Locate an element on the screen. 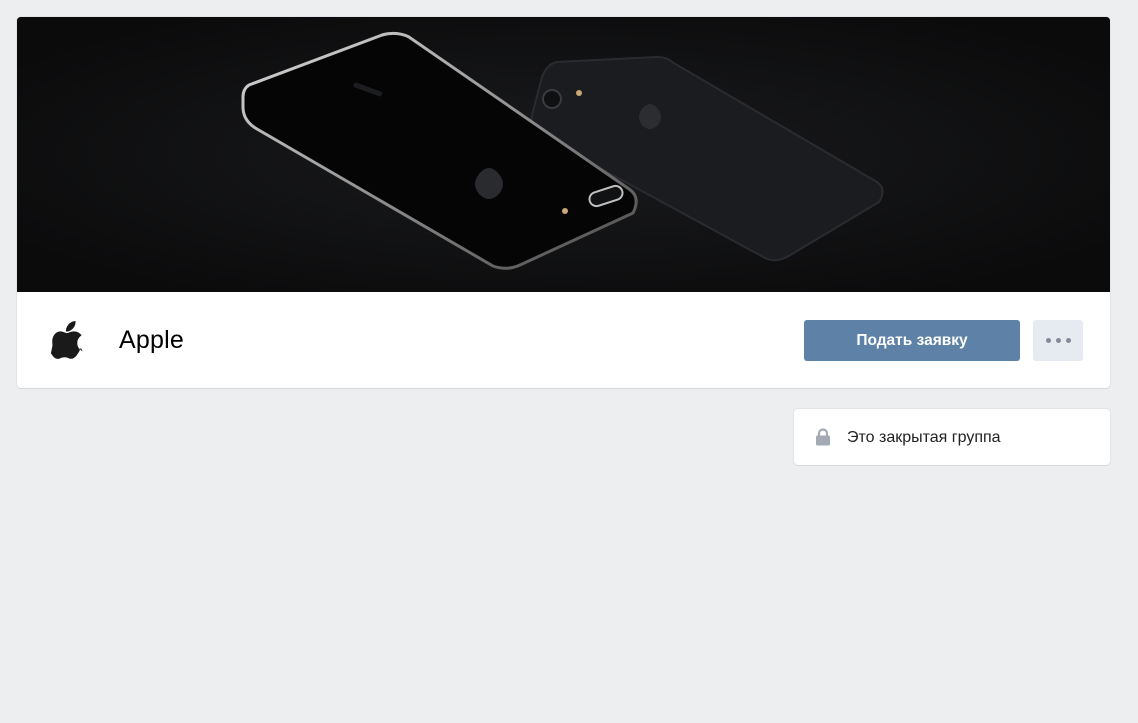 This screenshot has height=723, width=1138. closed-group-notice: Это закрытая группа is located at coordinates (952, 437).